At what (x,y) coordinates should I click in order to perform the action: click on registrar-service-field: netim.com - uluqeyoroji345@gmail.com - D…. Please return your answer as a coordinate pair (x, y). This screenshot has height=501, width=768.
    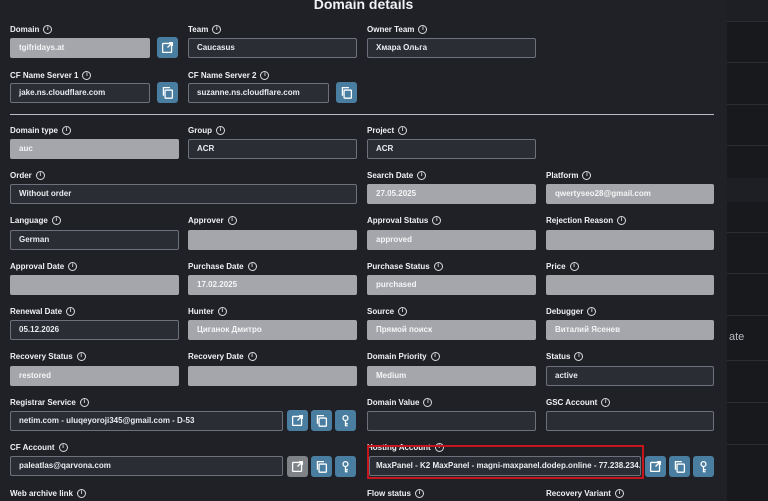
    Looking at the image, I should click on (146, 421).